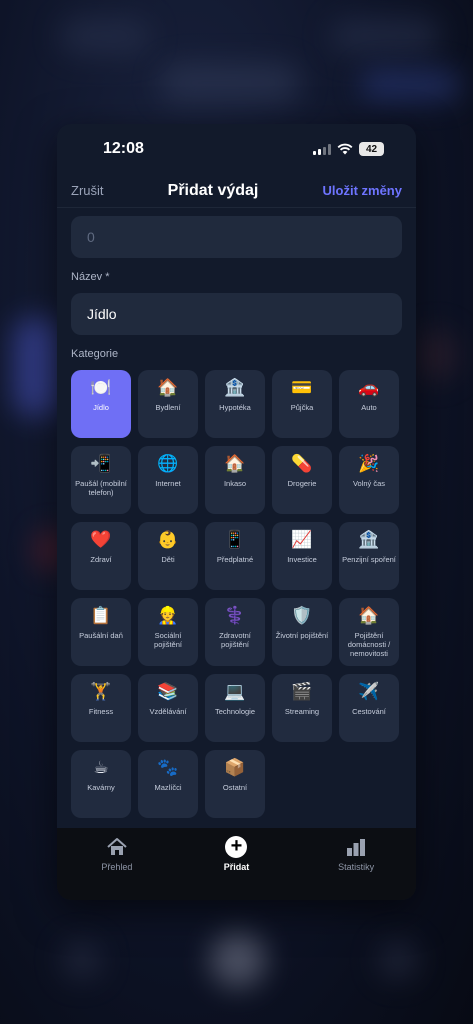 The height and width of the screenshot is (1024, 473). What do you see at coordinates (369, 632) in the screenshot?
I see `category-tile: 🏠 Pojištění domácnosti / nemovitosti` at bounding box center [369, 632].